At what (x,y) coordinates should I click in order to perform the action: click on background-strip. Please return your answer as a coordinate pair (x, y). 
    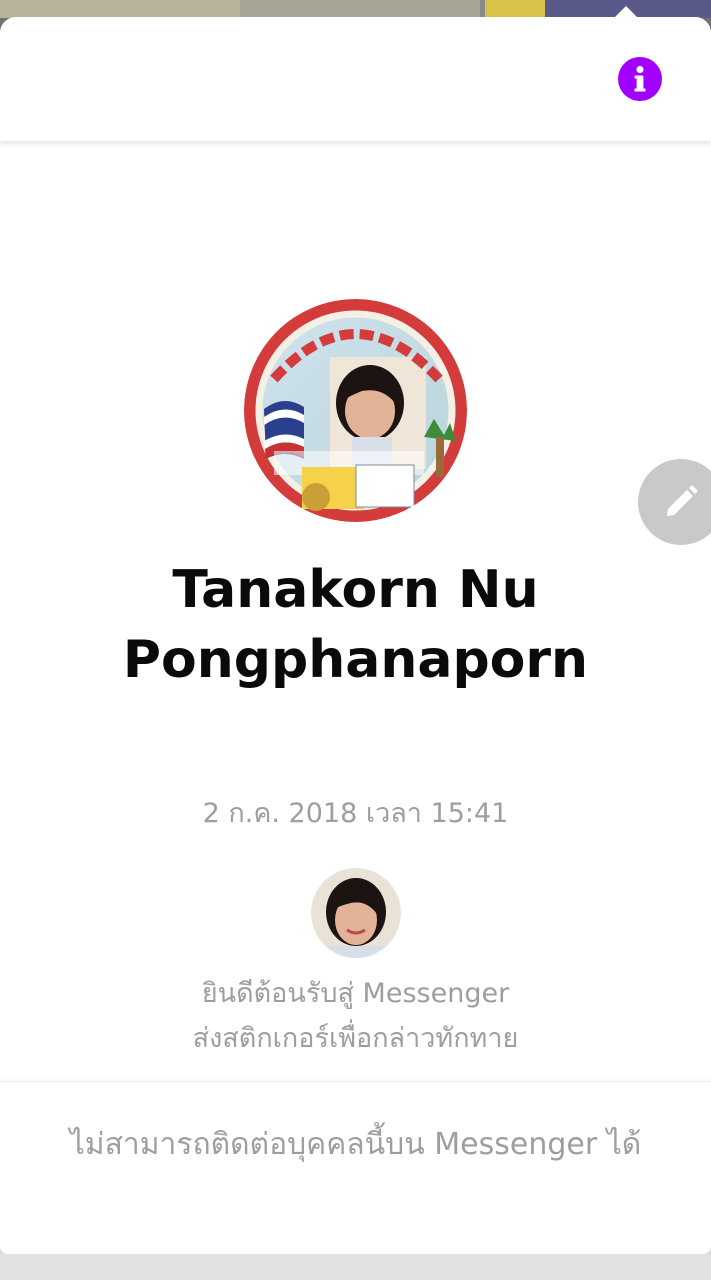
    Looking at the image, I should click on (355, 9).